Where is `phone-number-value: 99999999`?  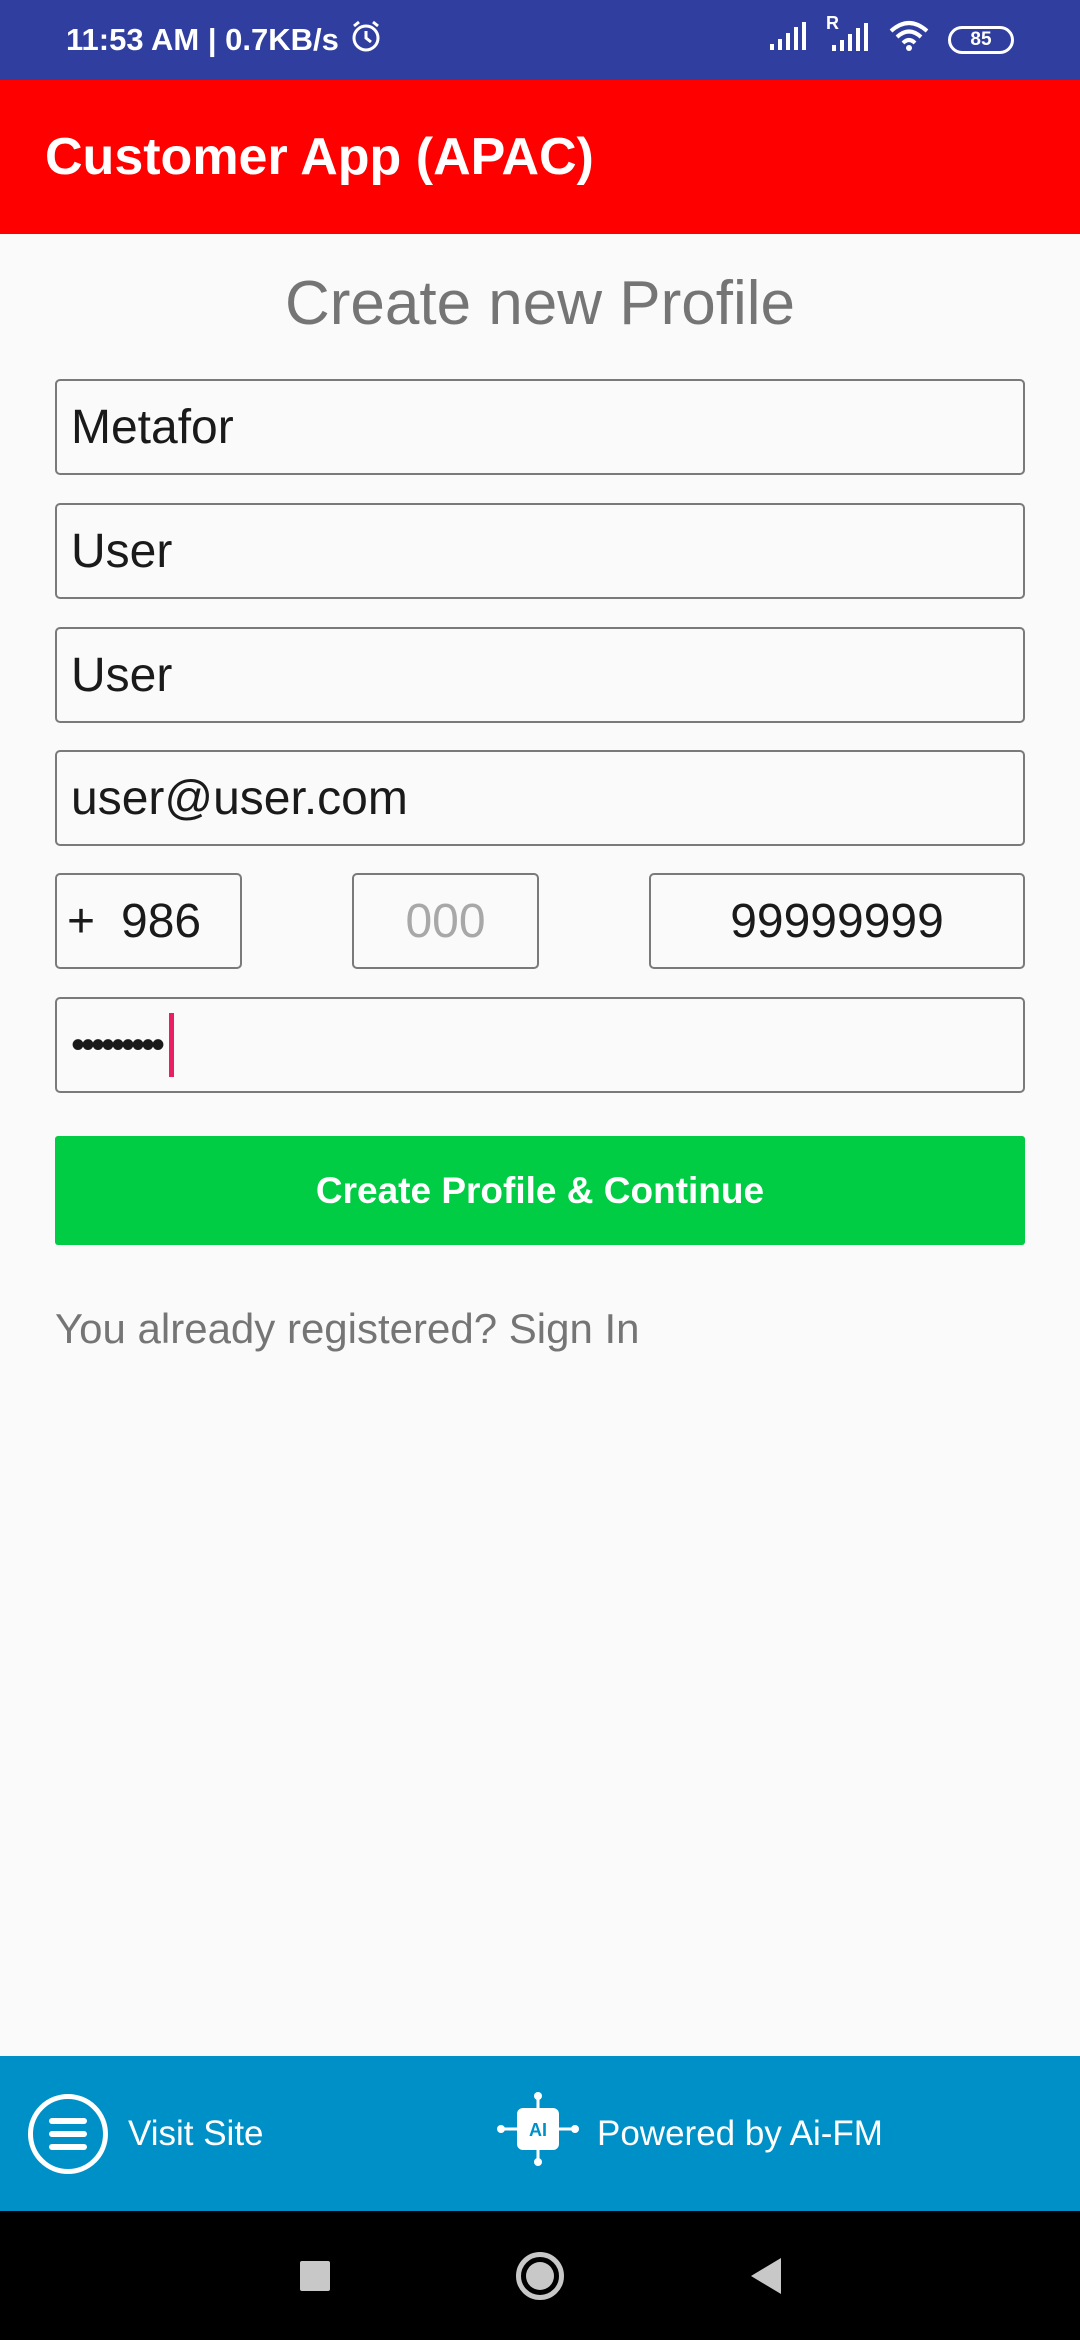
phone-number-value: 99999999 is located at coordinates (837, 921).